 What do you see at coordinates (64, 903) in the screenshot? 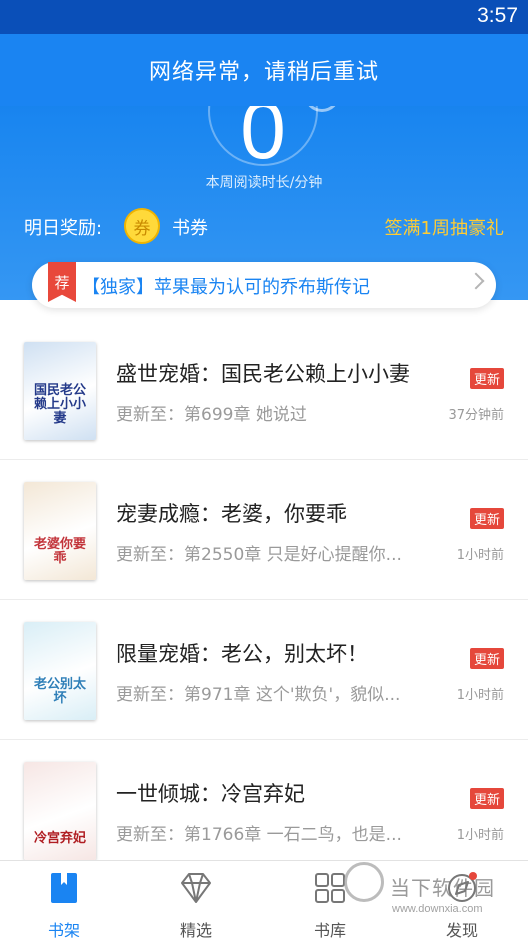
I see `nav-bookshelf: 书架` at bounding box center [64, 903].